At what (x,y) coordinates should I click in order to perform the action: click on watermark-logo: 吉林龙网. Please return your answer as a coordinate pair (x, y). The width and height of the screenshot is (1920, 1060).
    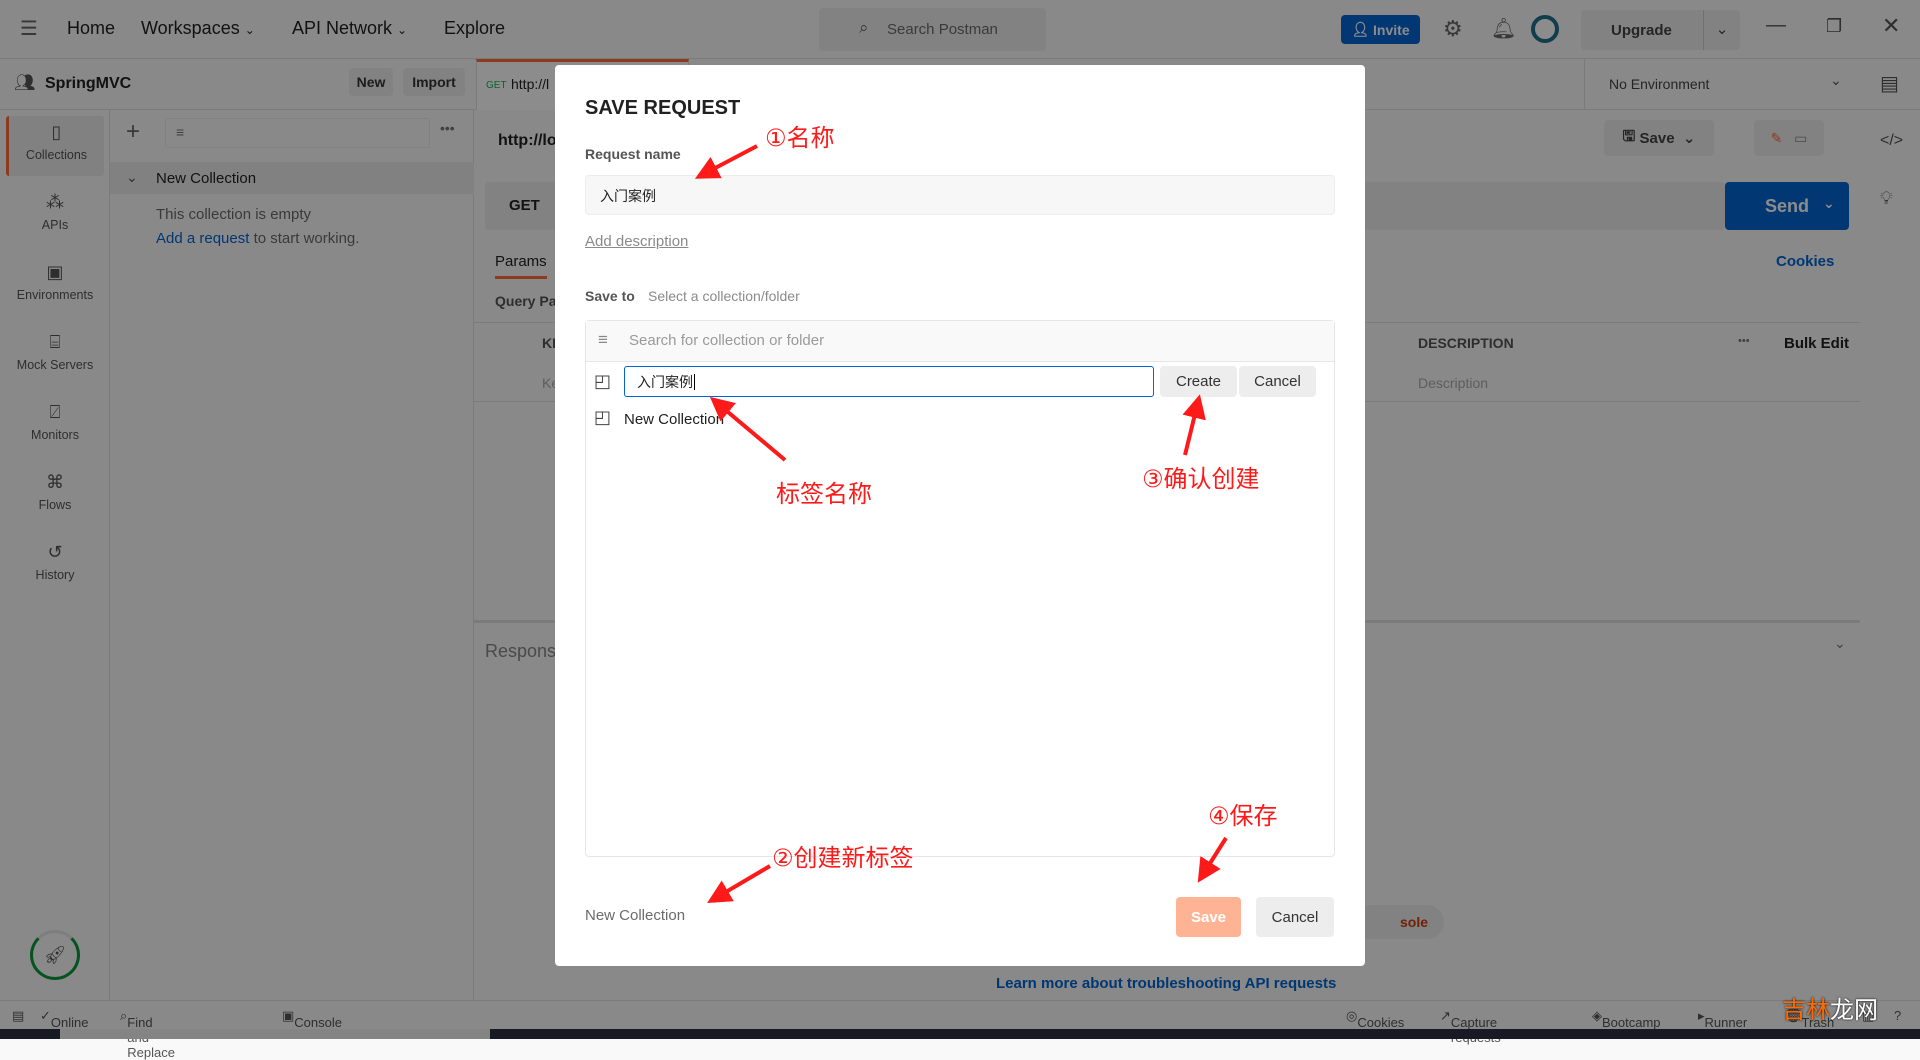
    Looking at the image, I should click on (1830, 1010).